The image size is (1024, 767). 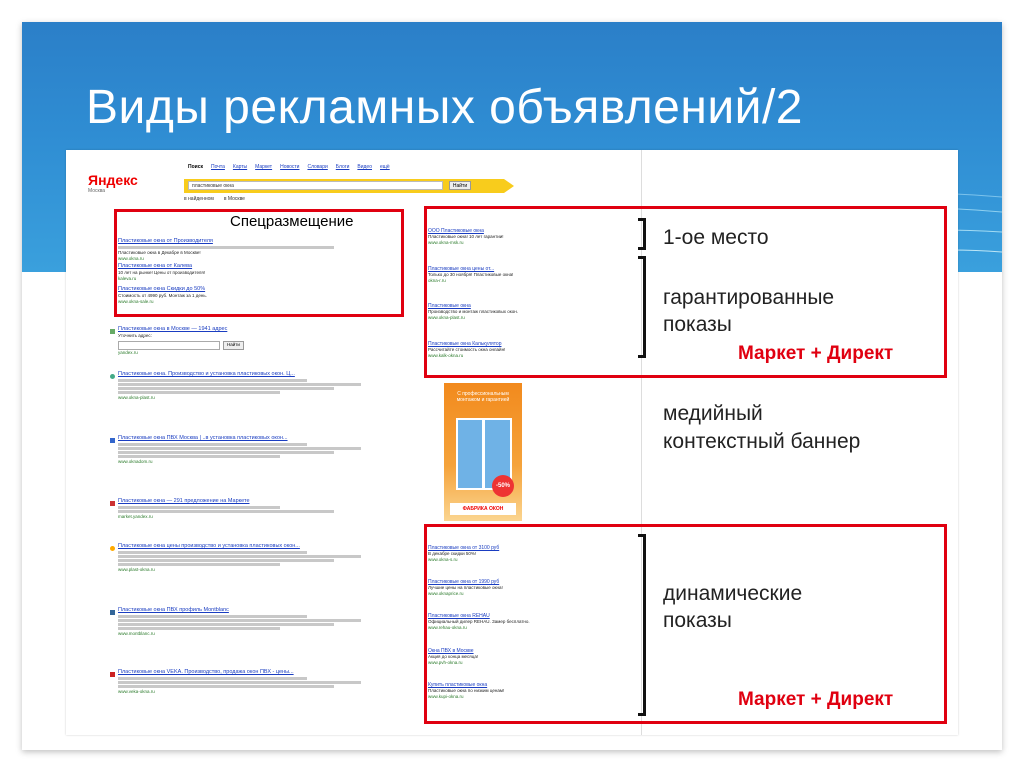 I want to click on result-title: Пластиковые окна Скидки до 50%, so click(x=253, y=289).